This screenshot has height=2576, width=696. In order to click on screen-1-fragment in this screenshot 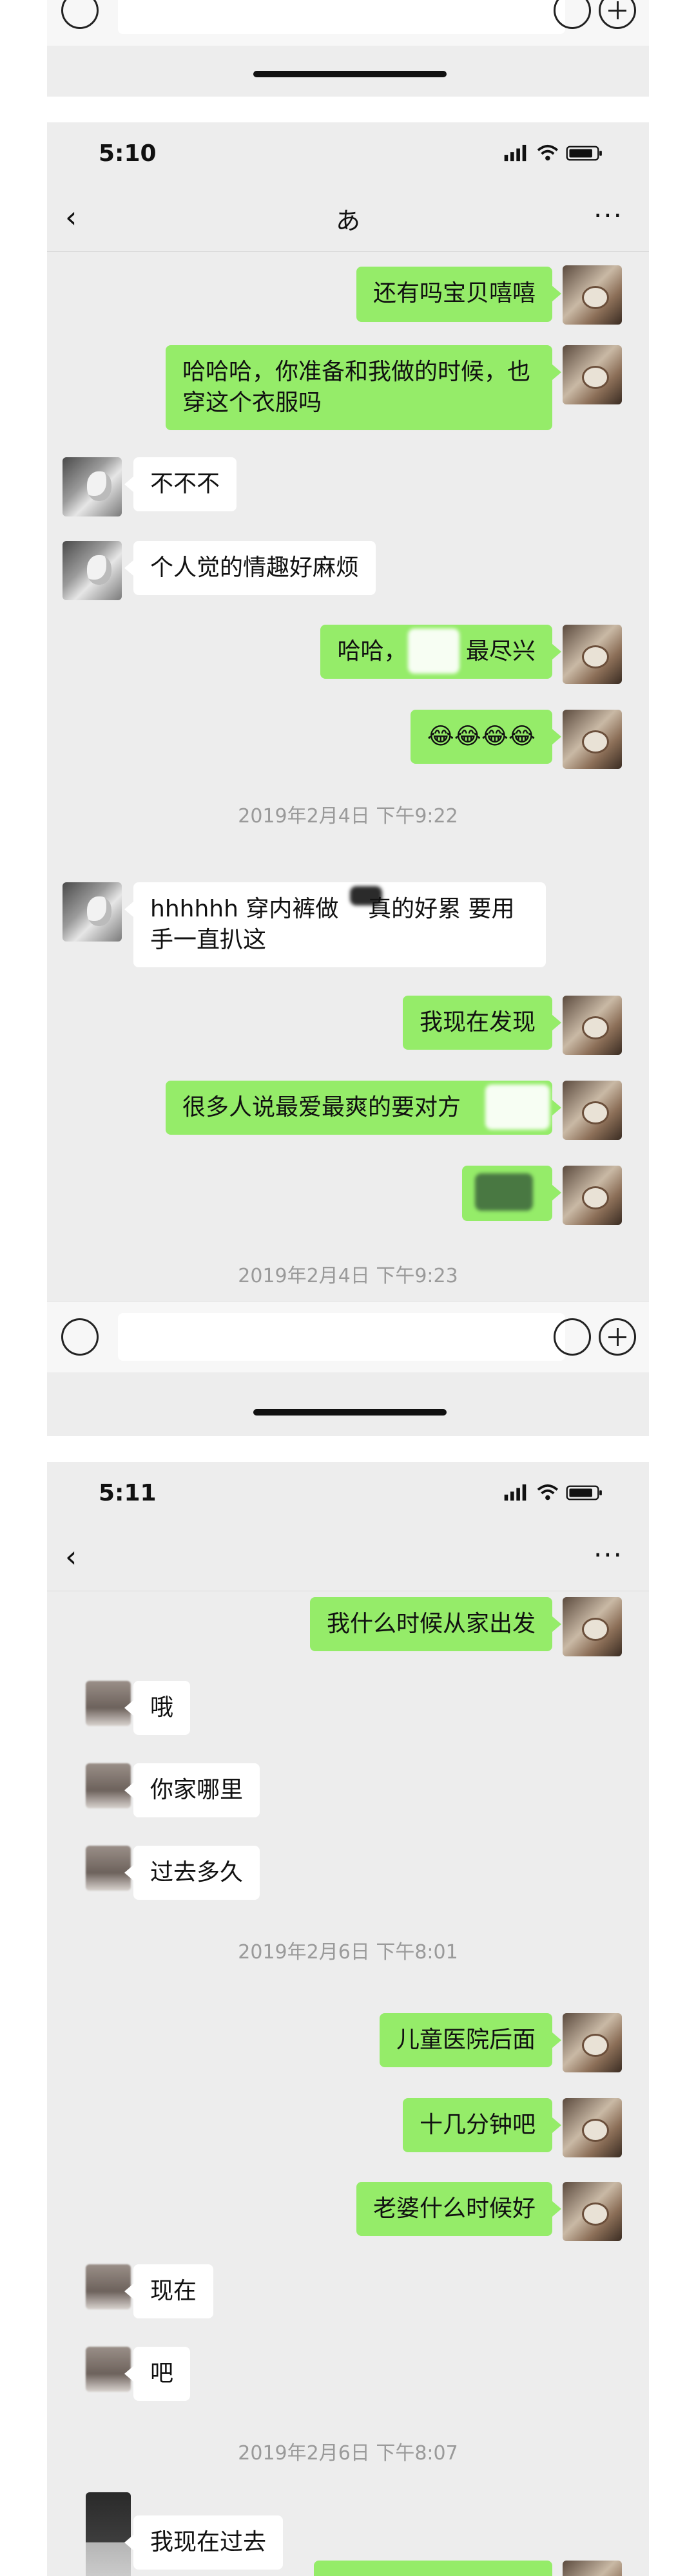, I will do `click(348, 48)`.